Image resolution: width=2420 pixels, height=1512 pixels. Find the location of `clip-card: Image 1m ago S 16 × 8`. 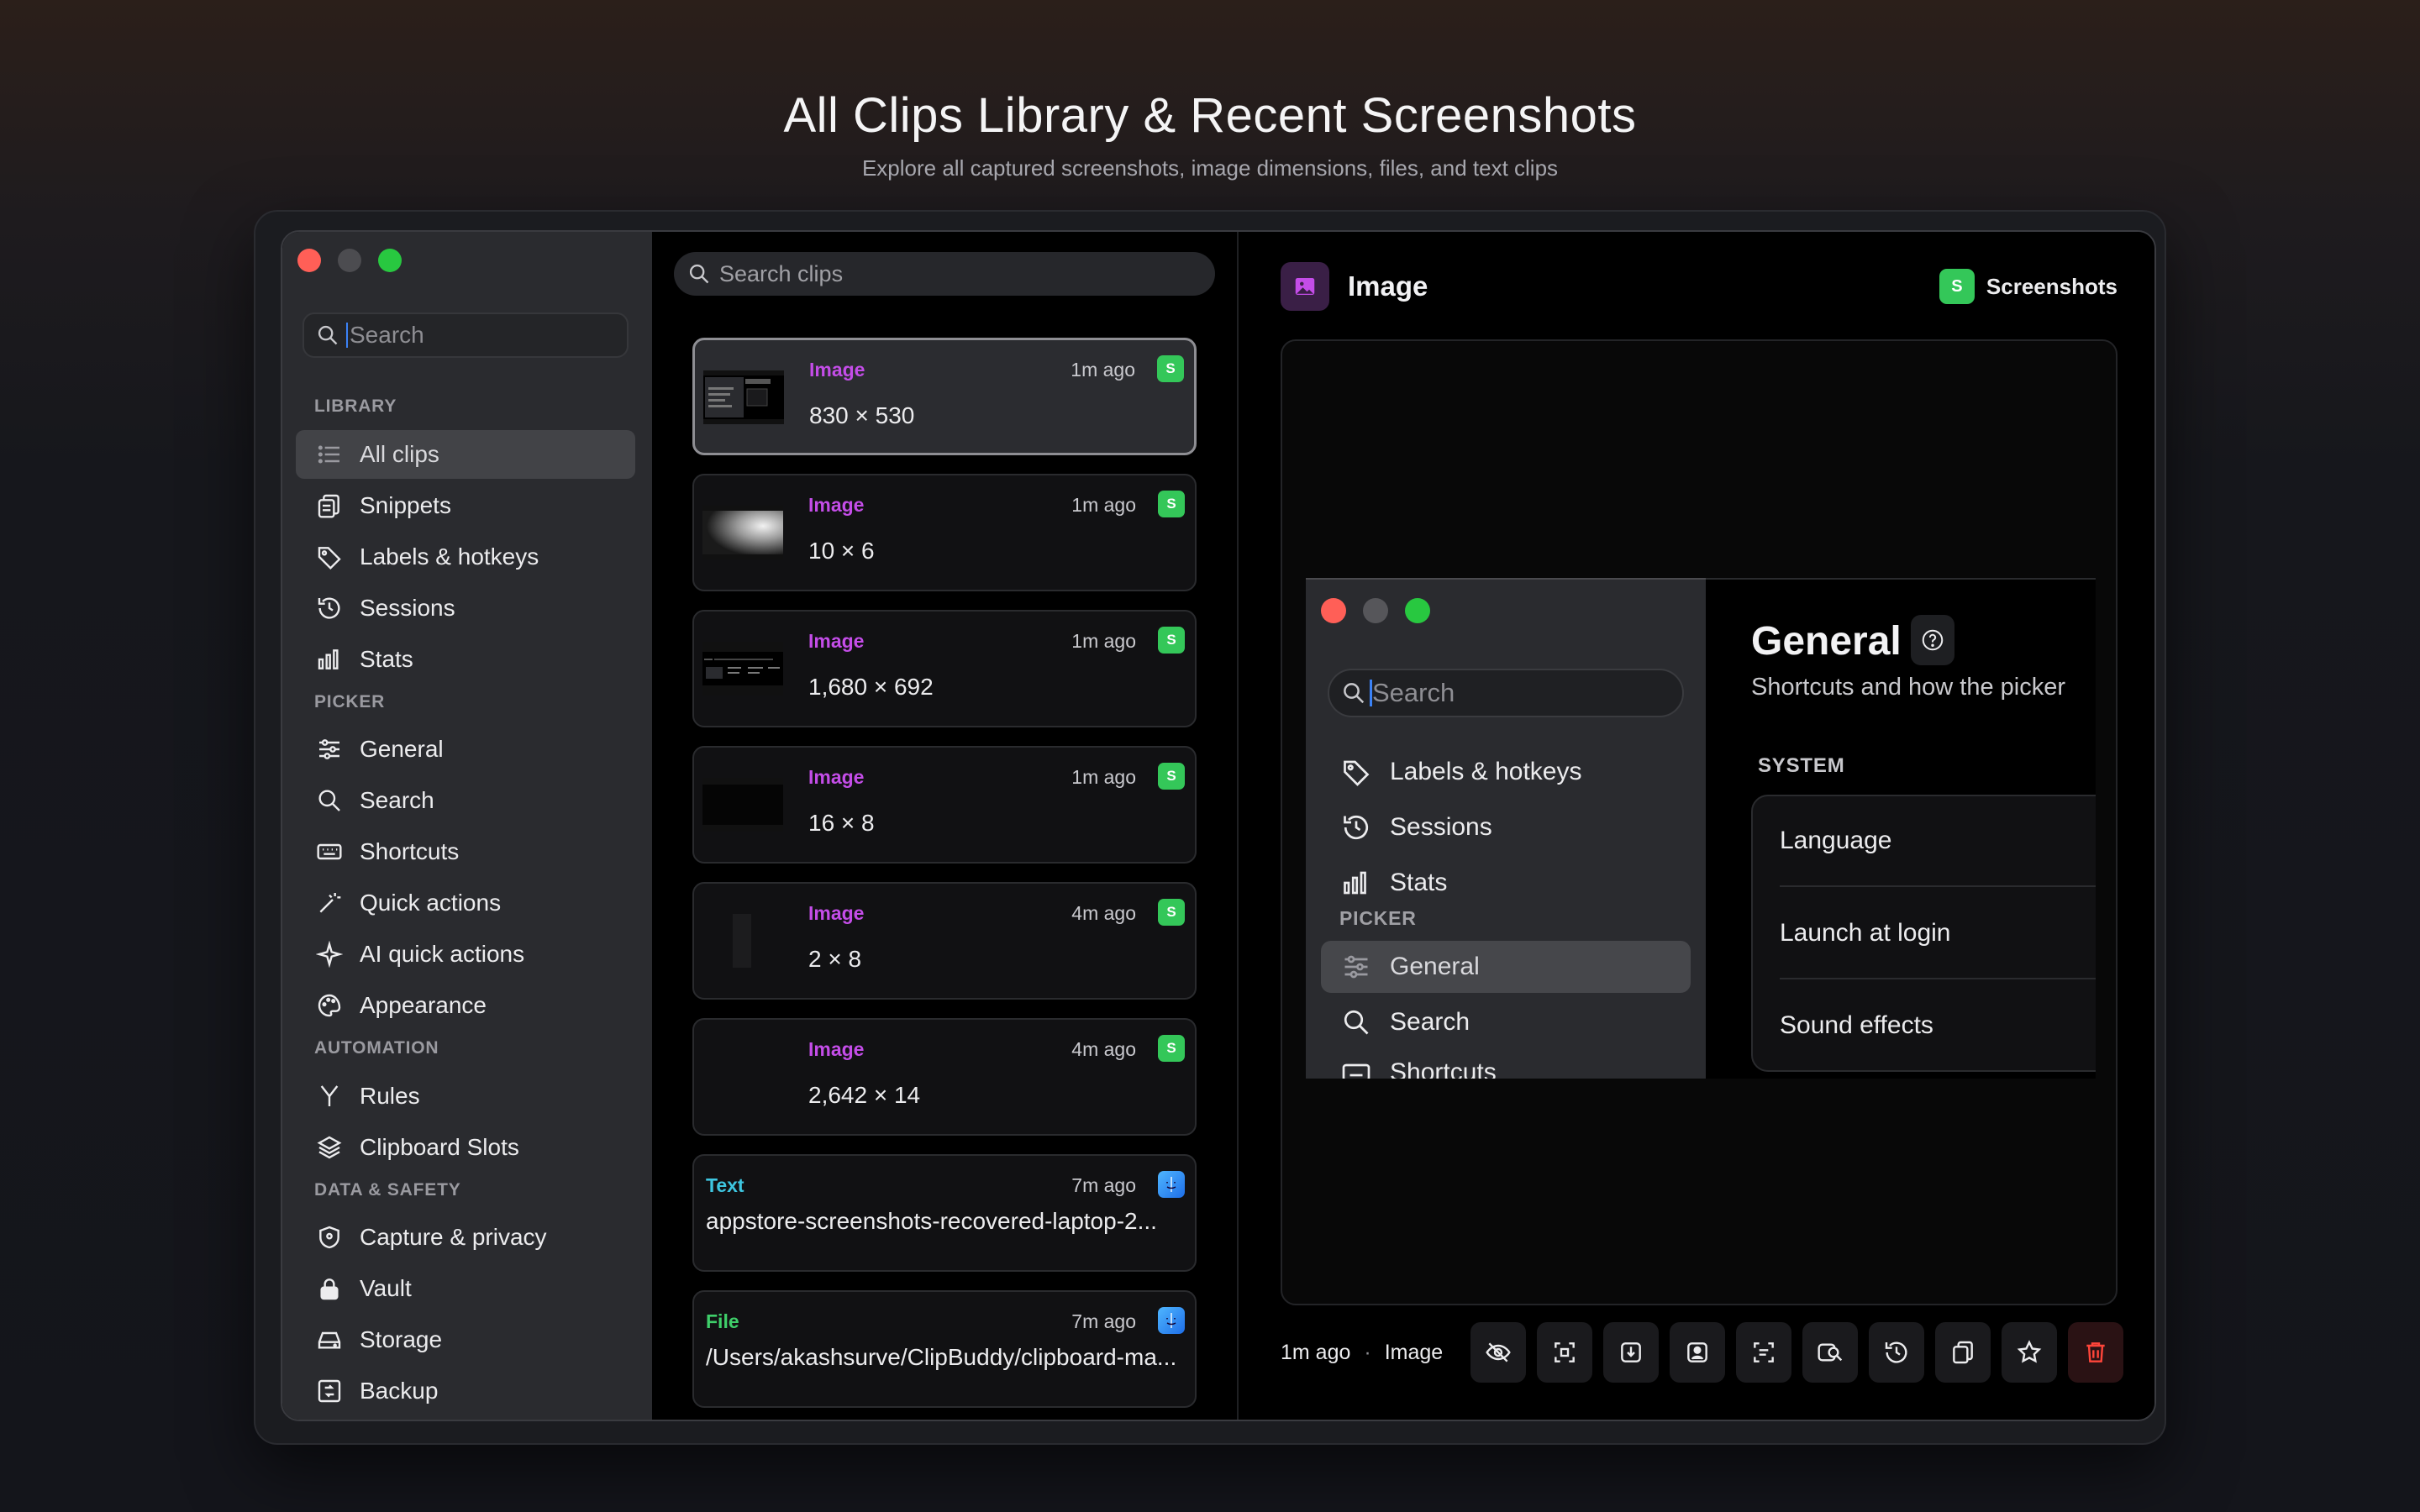

clip-card: Image 1m ago S 16 × 8 is located at coordinates (944, 805).